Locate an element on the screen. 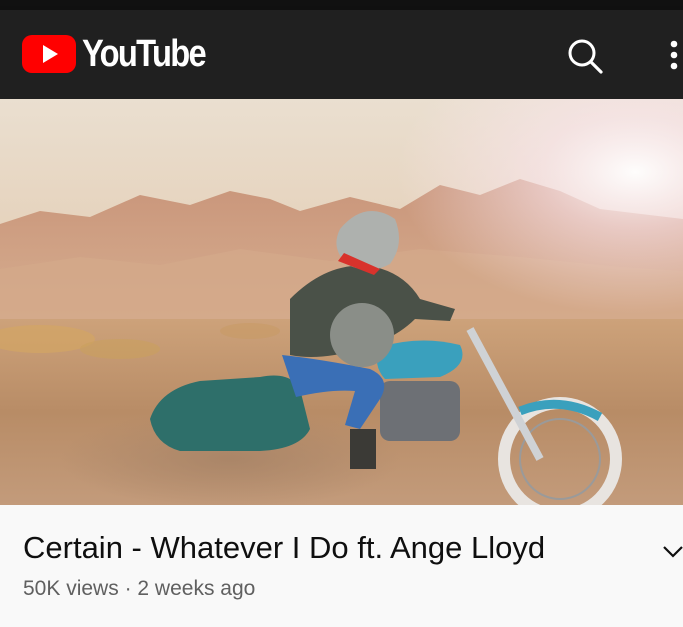  chevron-down-icon is located at coordinates (673, 552).